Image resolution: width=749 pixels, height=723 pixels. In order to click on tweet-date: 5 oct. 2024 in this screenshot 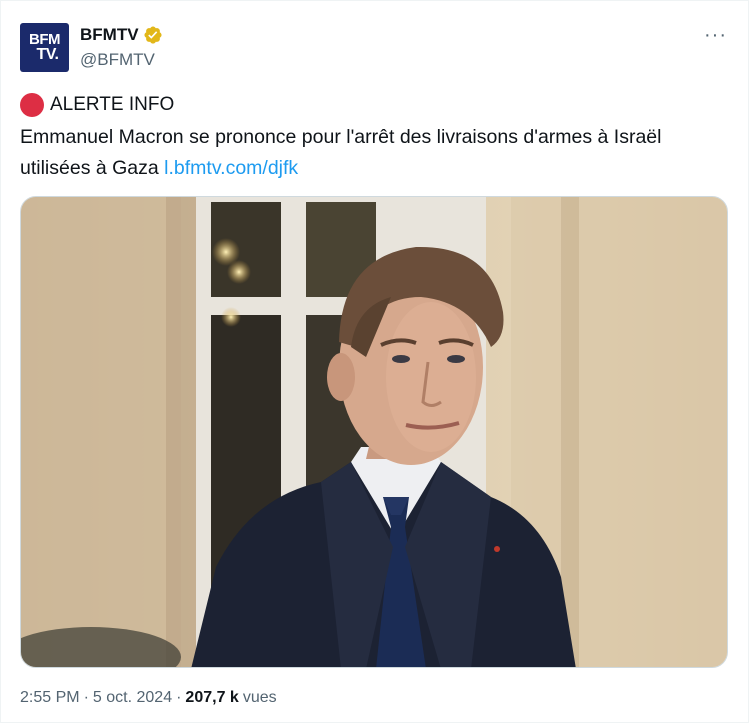, I will do `click(132, 698)`.